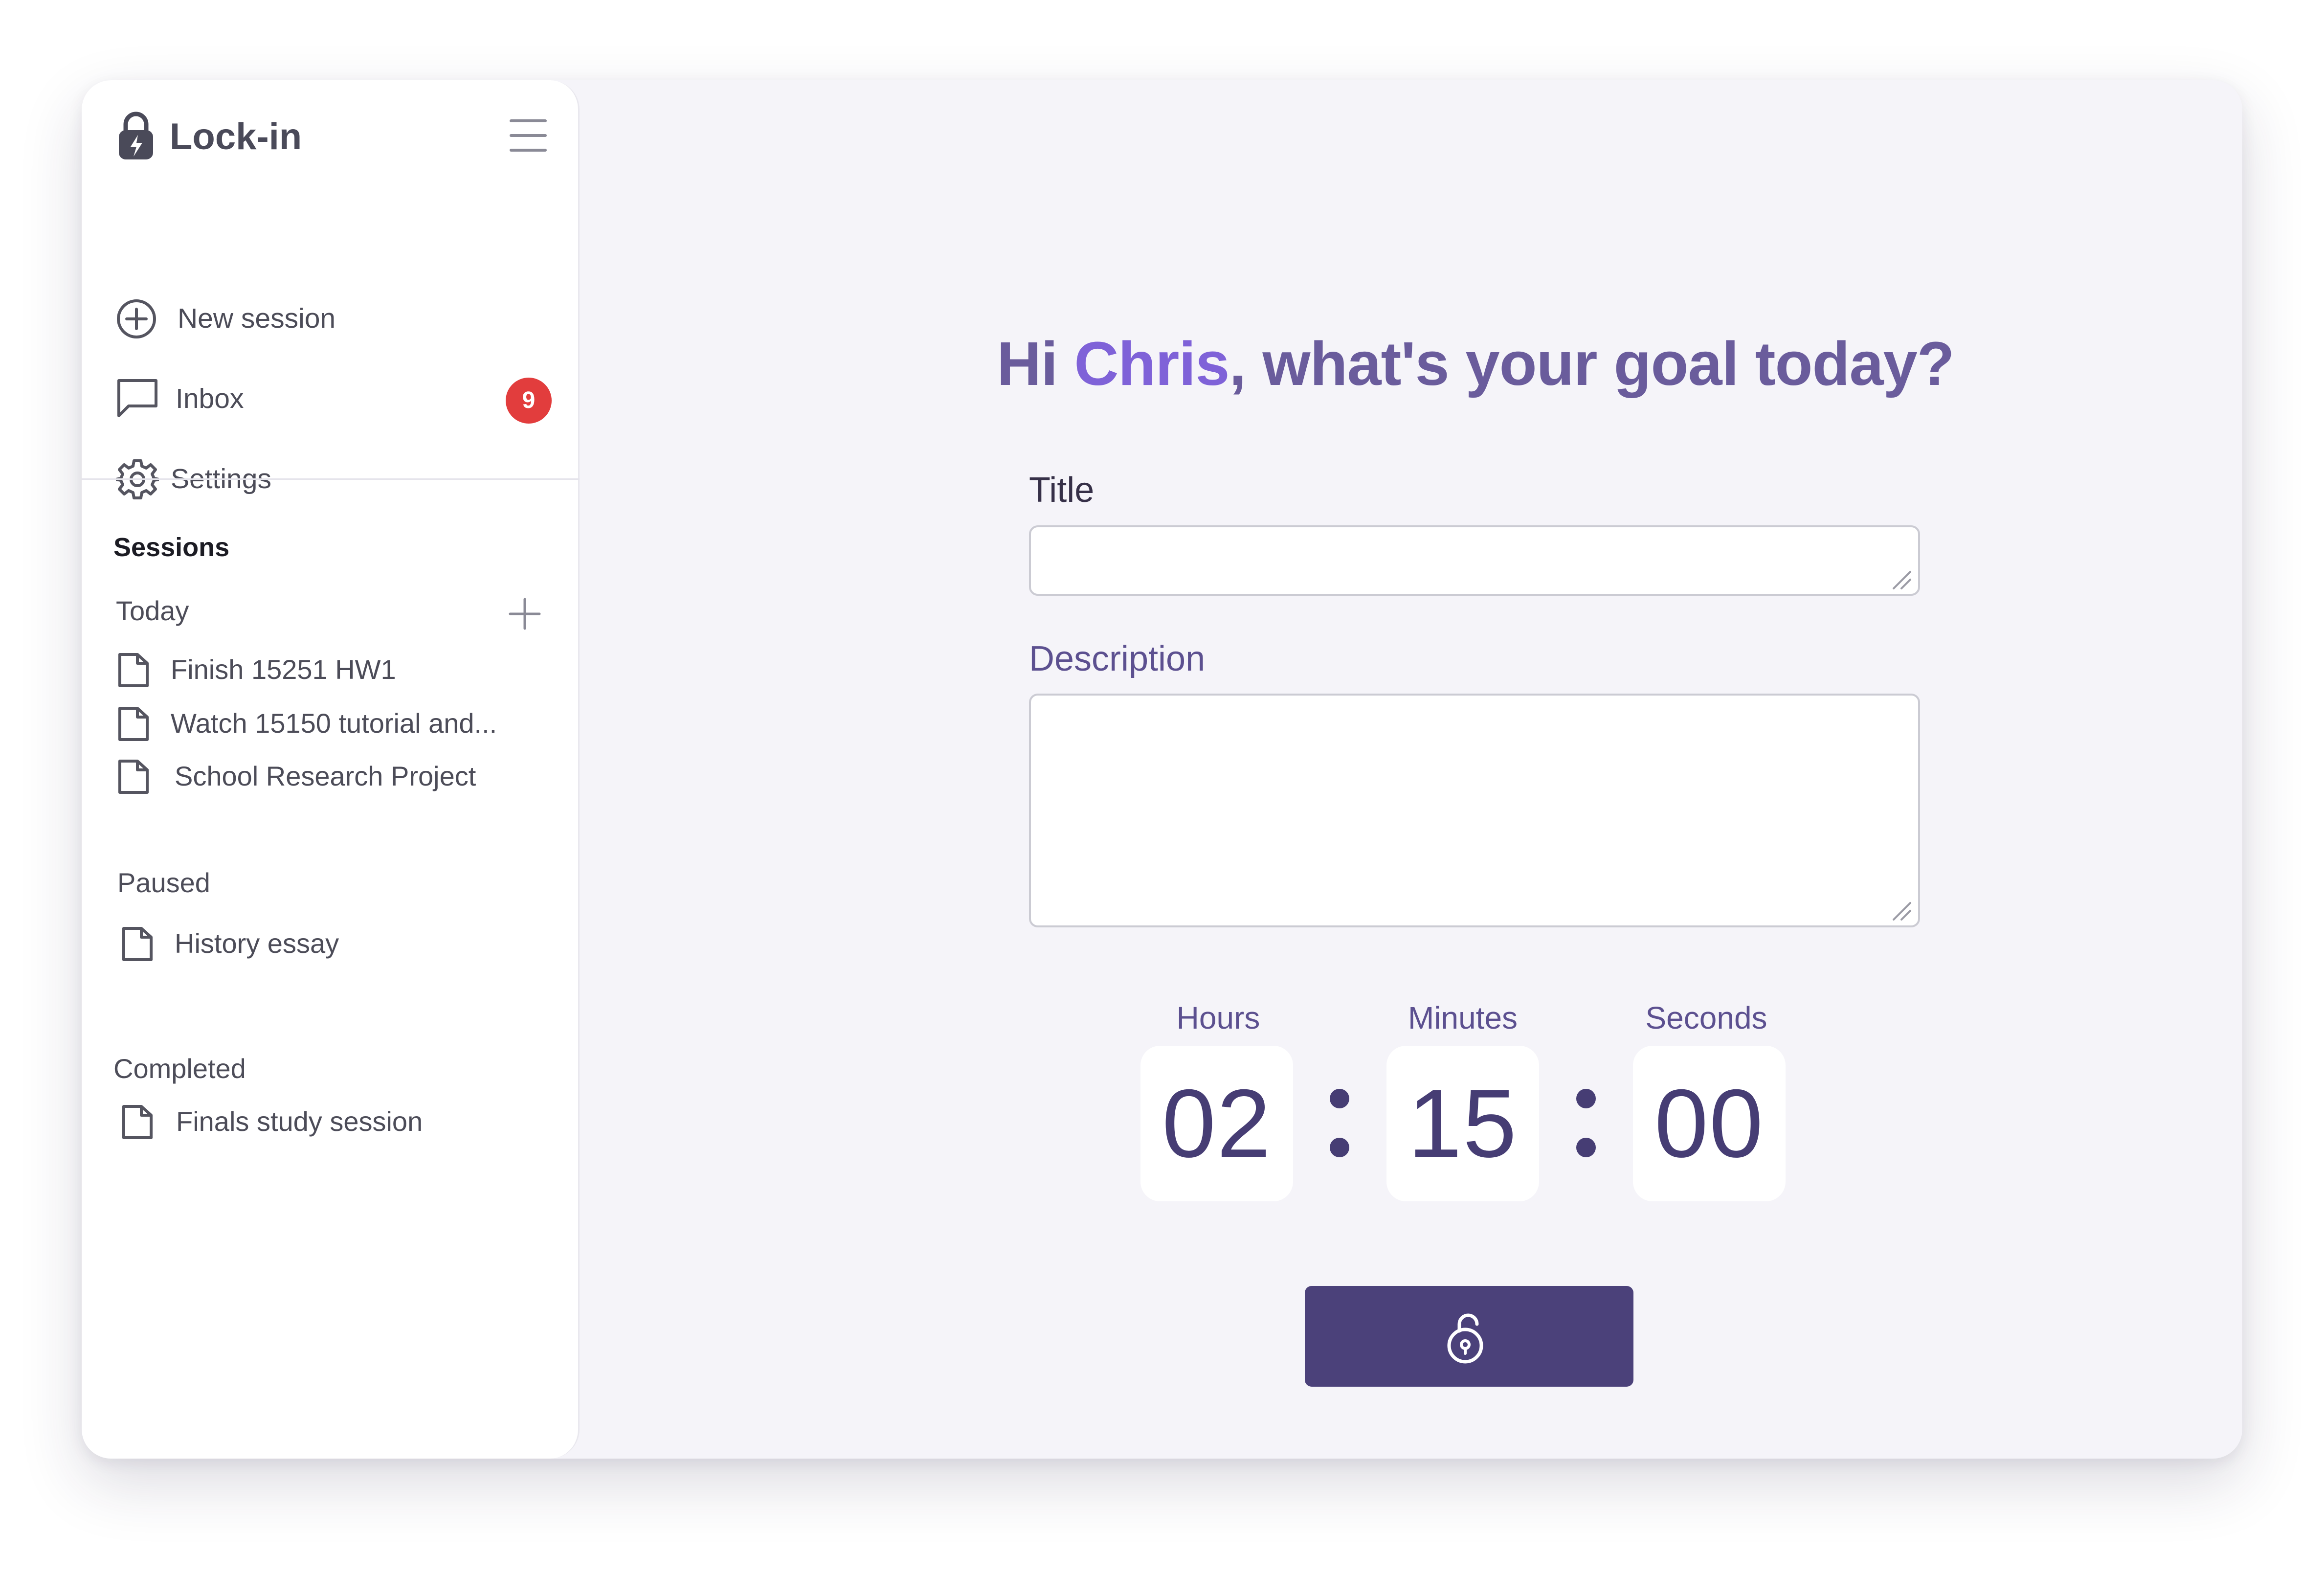  I want to click on hamburger-menu-icon, so click(529, 135).